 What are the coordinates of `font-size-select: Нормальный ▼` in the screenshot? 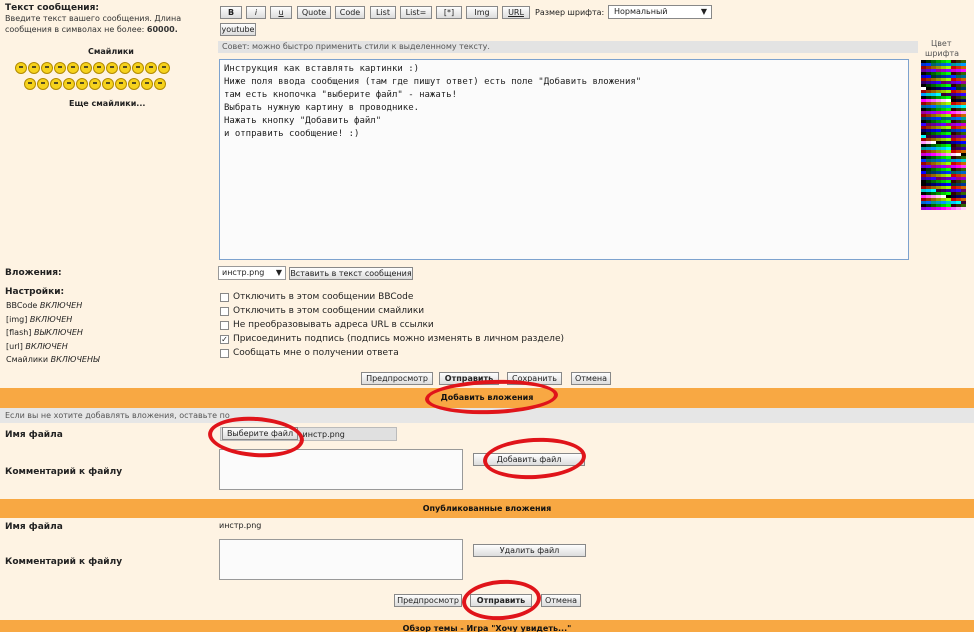 It's located at (660, 12).